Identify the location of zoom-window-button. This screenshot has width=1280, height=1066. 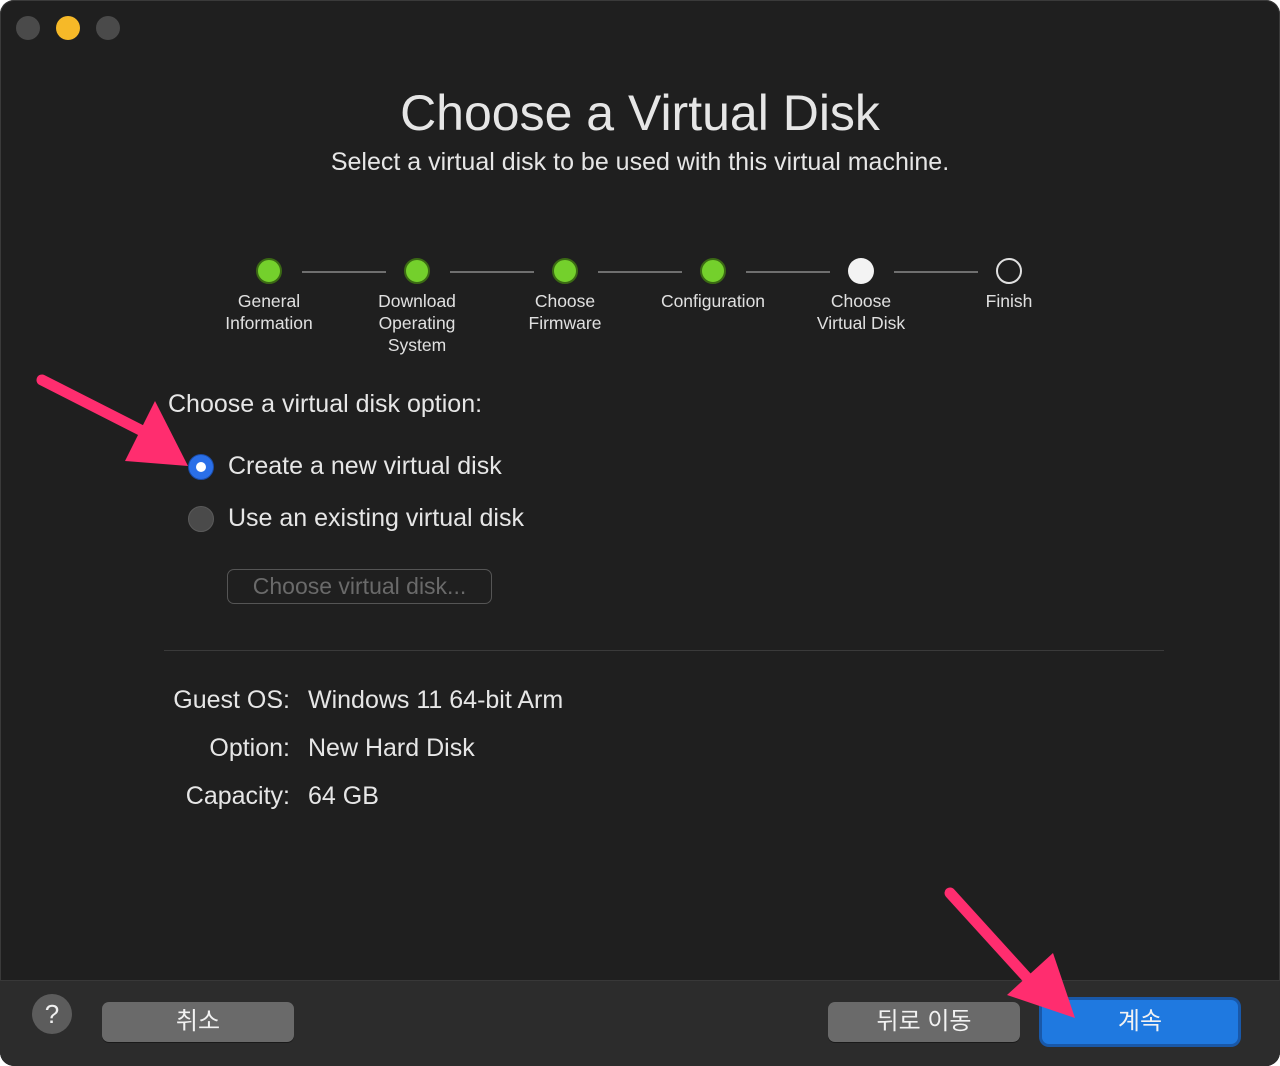
(108, 28).